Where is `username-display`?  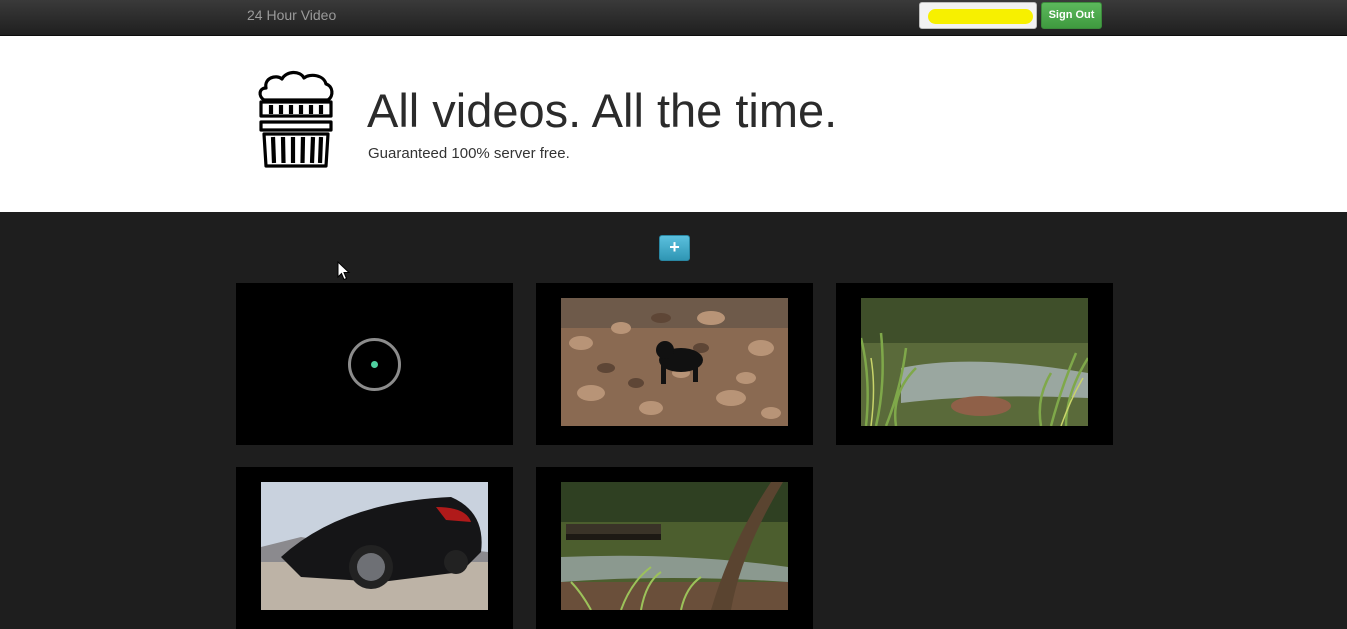
username-display is located at coordinates (978, 15).